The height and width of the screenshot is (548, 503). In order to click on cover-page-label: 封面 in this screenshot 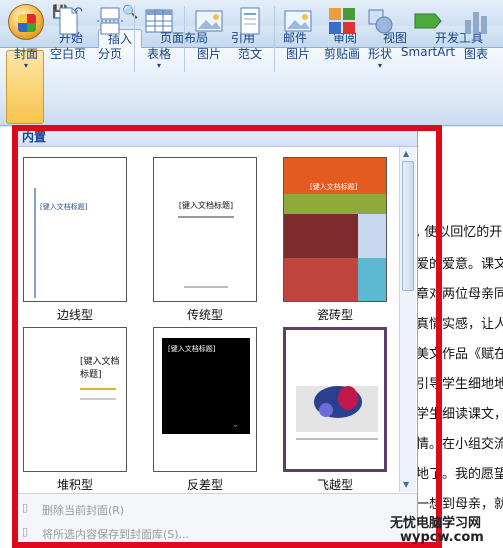, I will do `click(25, 54)`.